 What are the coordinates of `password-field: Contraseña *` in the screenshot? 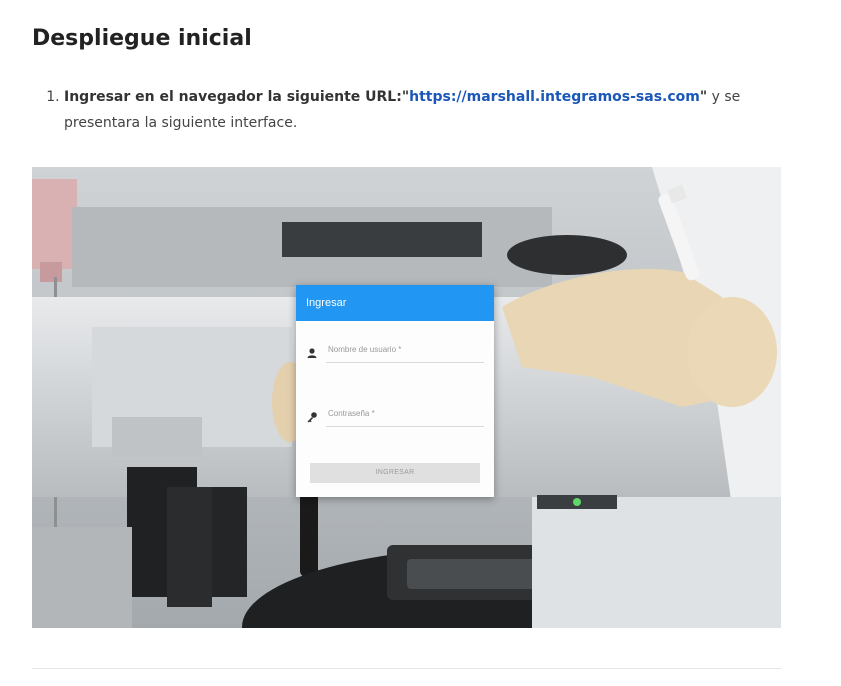 It's located at (395, 416).